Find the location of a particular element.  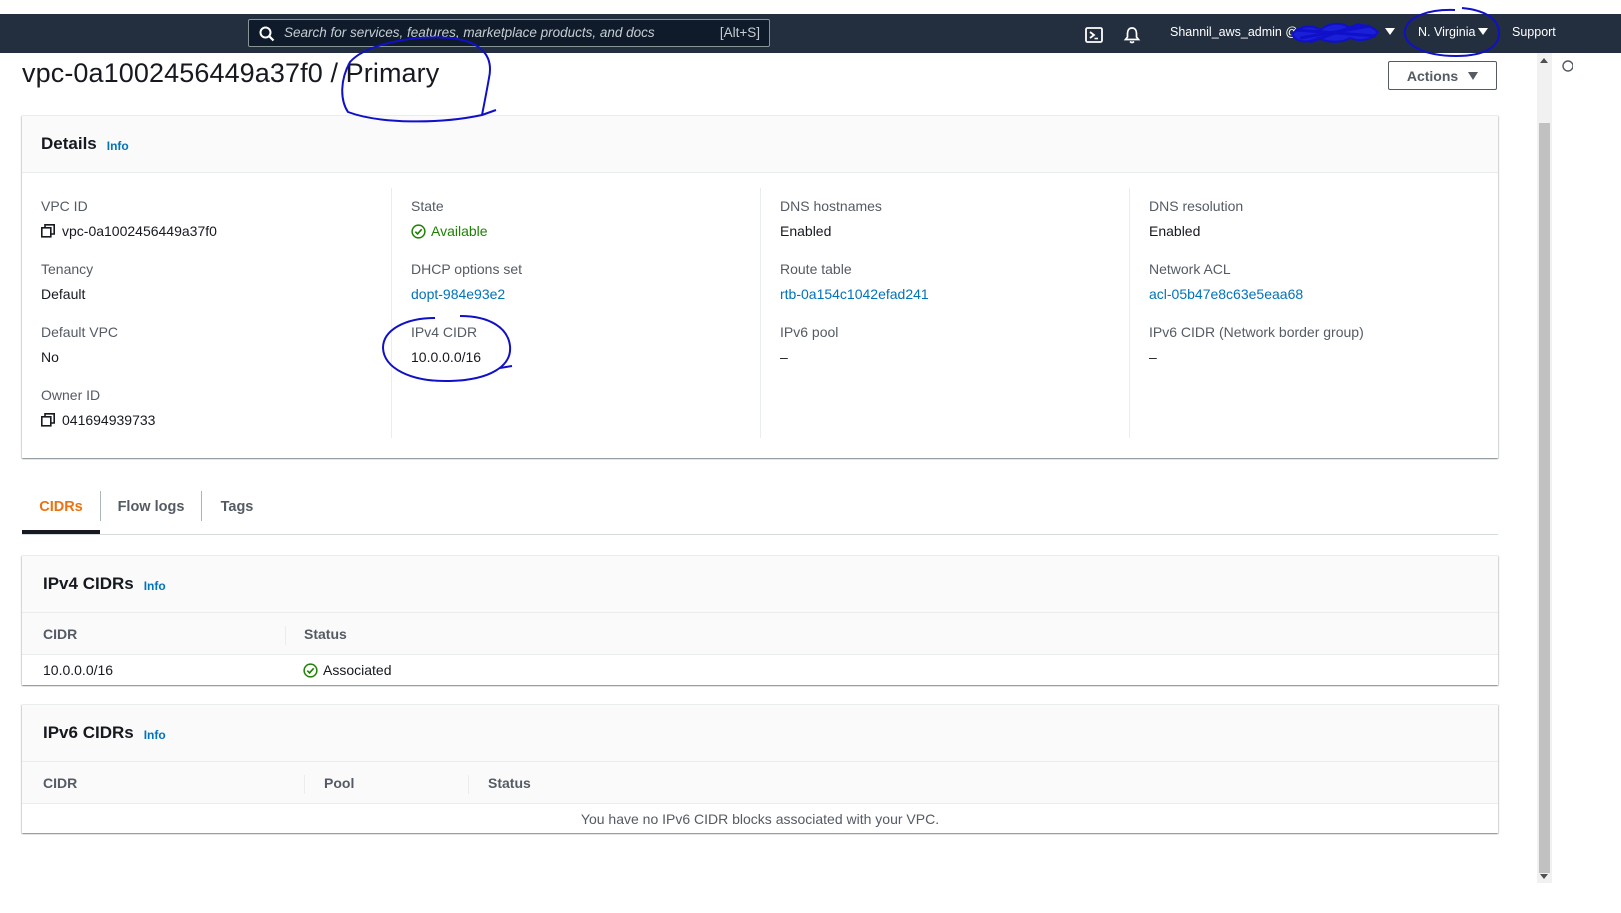

details-info-link: Info is located at coordinates (118, 146).